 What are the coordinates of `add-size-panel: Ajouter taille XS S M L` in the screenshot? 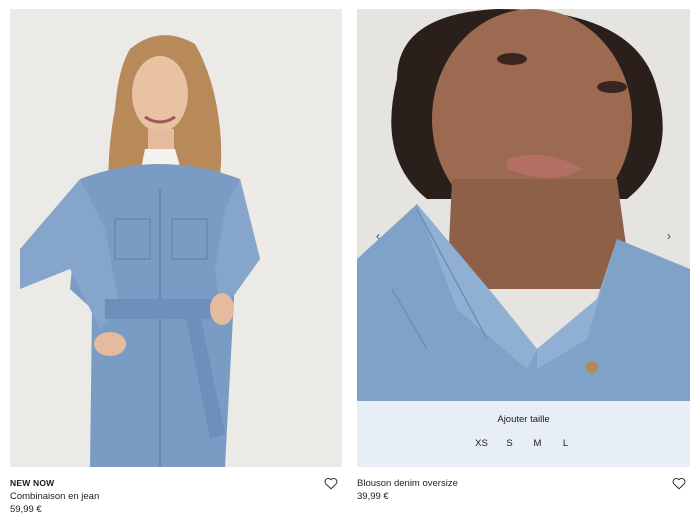 It's located at (523, 434).